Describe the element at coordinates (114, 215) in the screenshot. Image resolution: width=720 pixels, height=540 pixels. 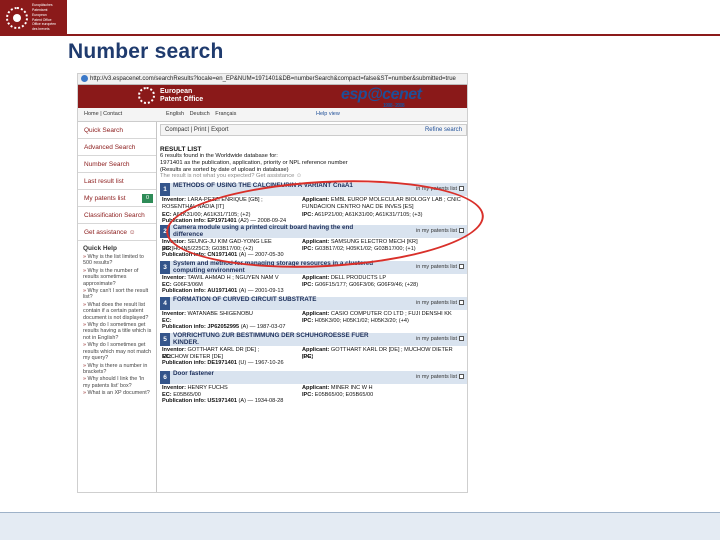
I see `nav-item-label: Classification Search` at that location.